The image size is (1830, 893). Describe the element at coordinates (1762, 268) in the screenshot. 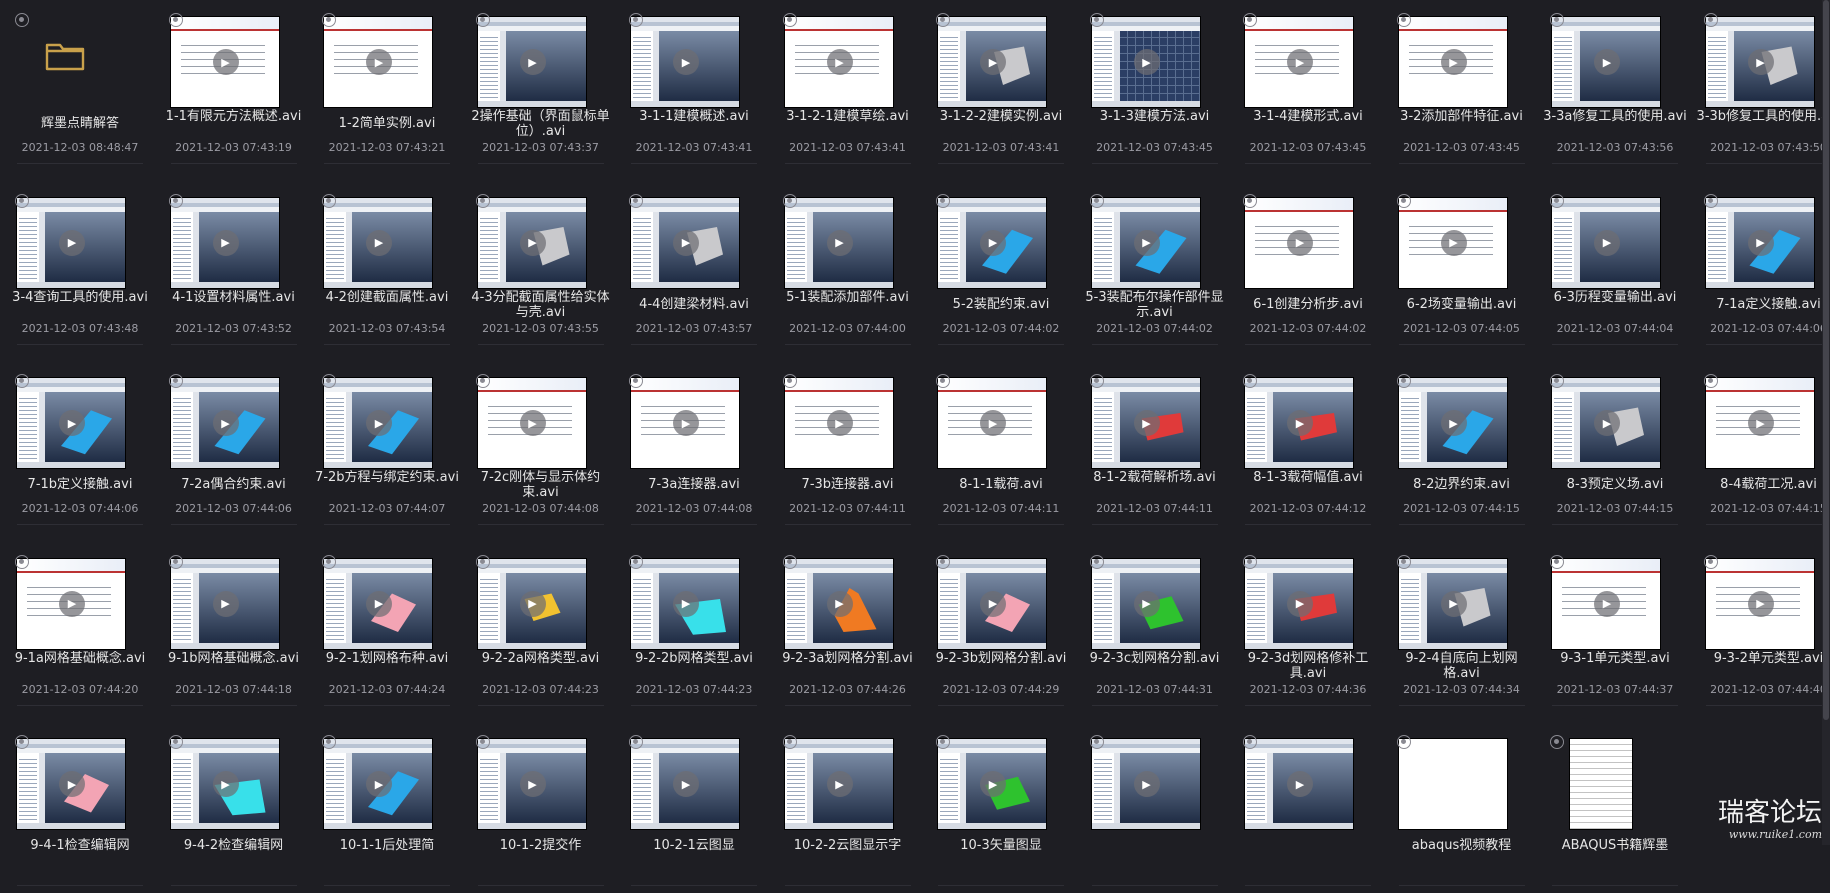

I see `file-tile: ▶7-1a定义接触.avi2021-12-03 07:44:06` at that location.